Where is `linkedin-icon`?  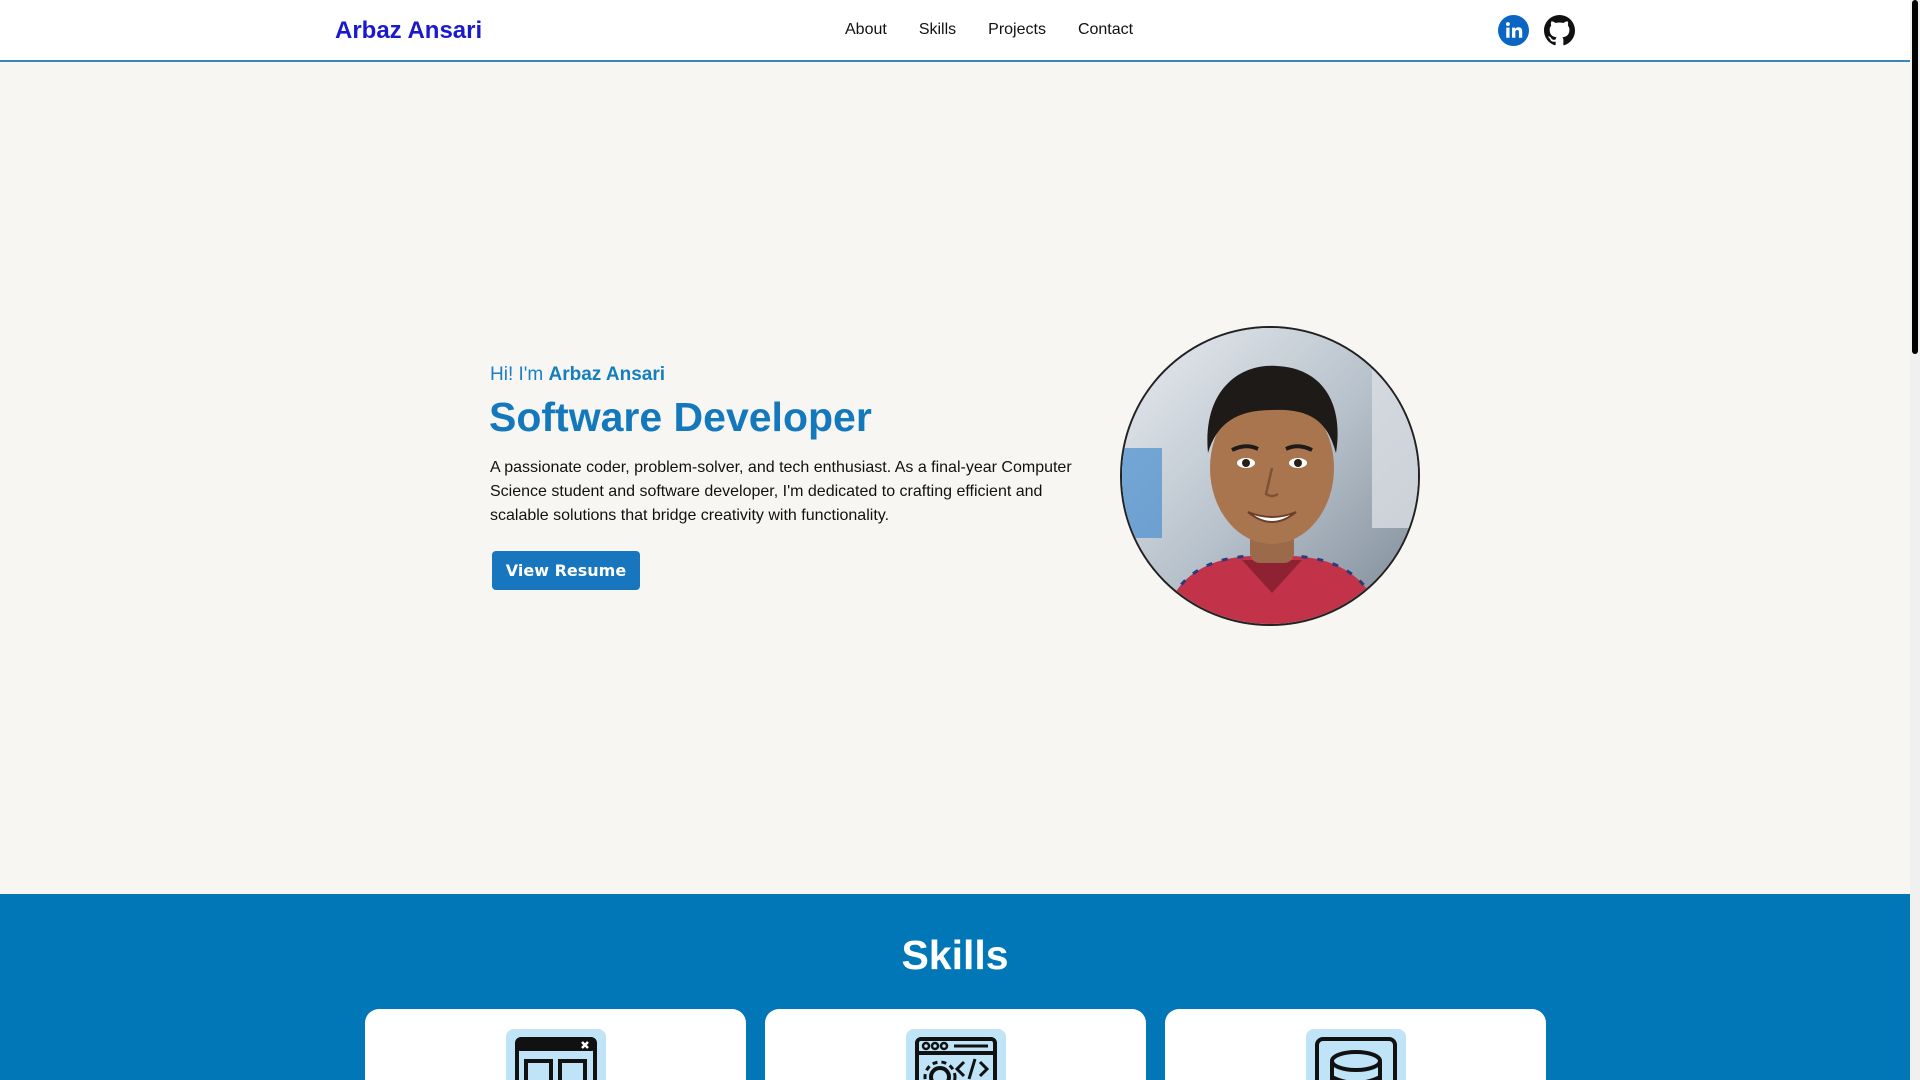 linkedin-icon is located at coordinates (1513, 30).